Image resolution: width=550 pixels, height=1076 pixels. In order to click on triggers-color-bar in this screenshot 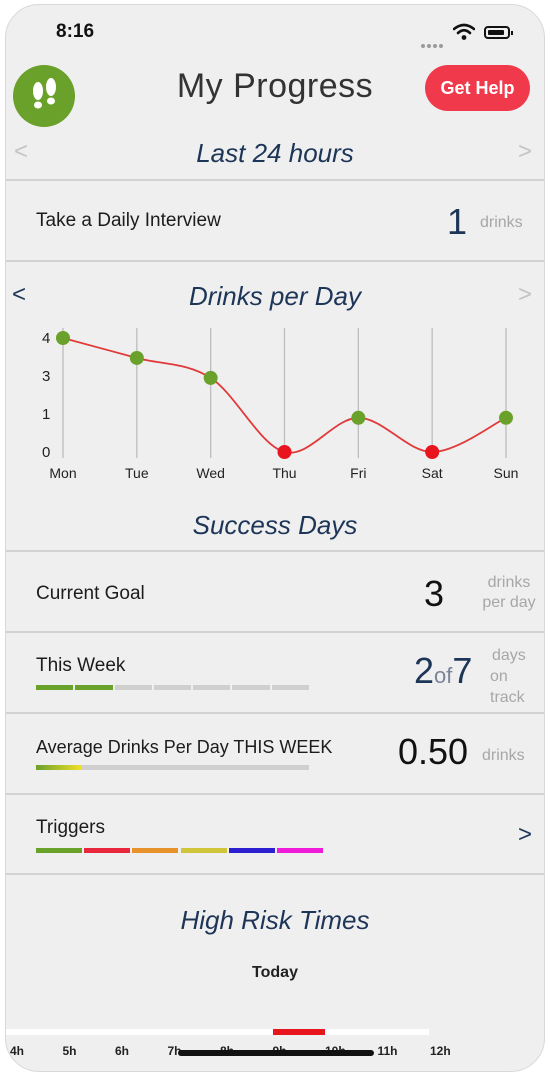, I will do `click(179, 850)`.